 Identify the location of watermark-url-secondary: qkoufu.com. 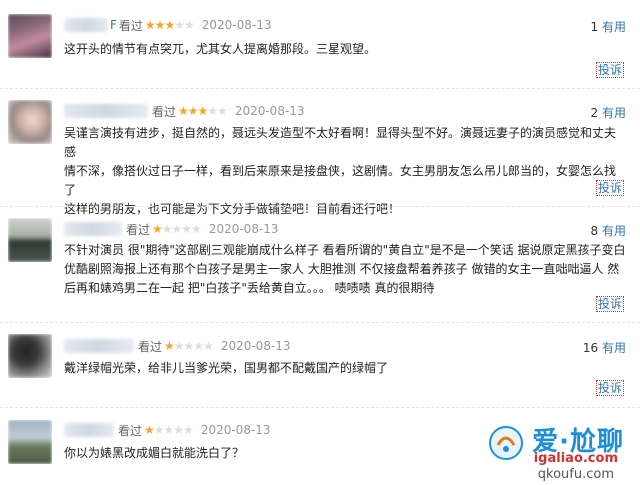
(575, 474).